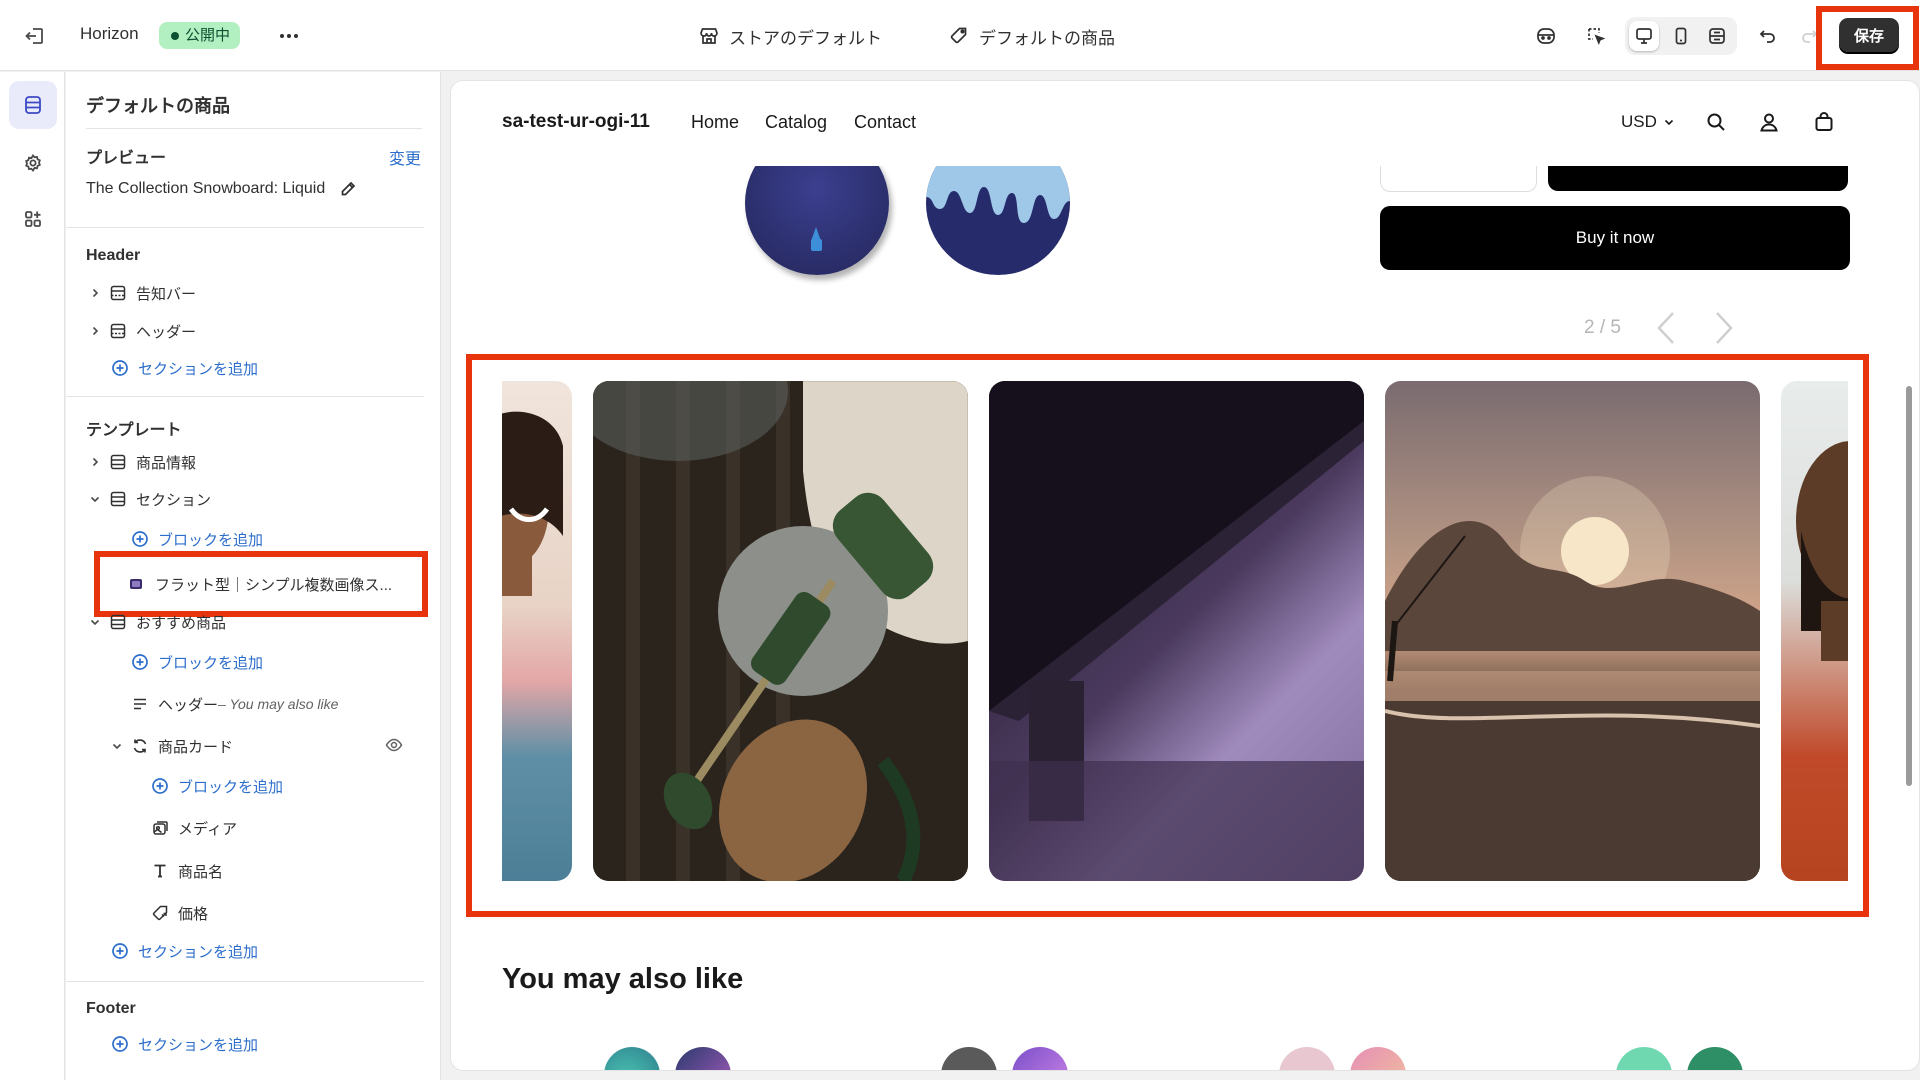 The height and width of the screenshot is (1080, 1920). What do you see at coordinates (33, 163) in the screenshot?
I see `settings-gear-icon` at bounding box center [33, 163].